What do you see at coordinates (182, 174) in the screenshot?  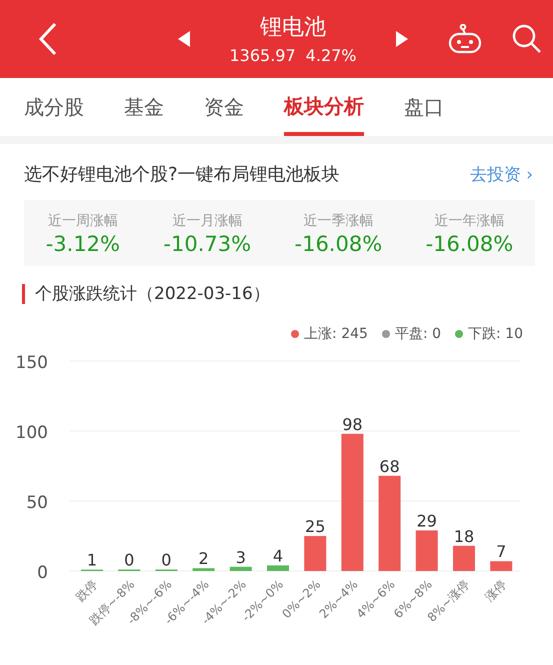 I see `promo-text: 选不好锂电池个股?一键布局锂电池板块` at bounding box center [182, 174].